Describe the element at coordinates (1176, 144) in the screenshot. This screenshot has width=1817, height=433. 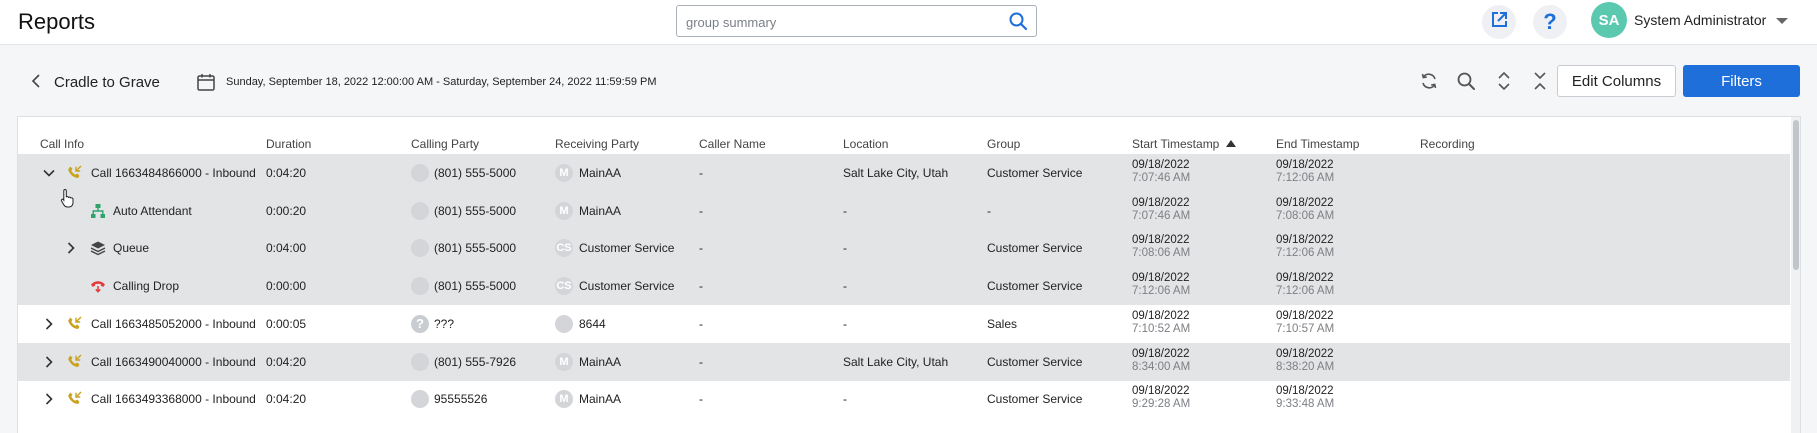
I see `column-header-label: Start Timestamp` at that location.